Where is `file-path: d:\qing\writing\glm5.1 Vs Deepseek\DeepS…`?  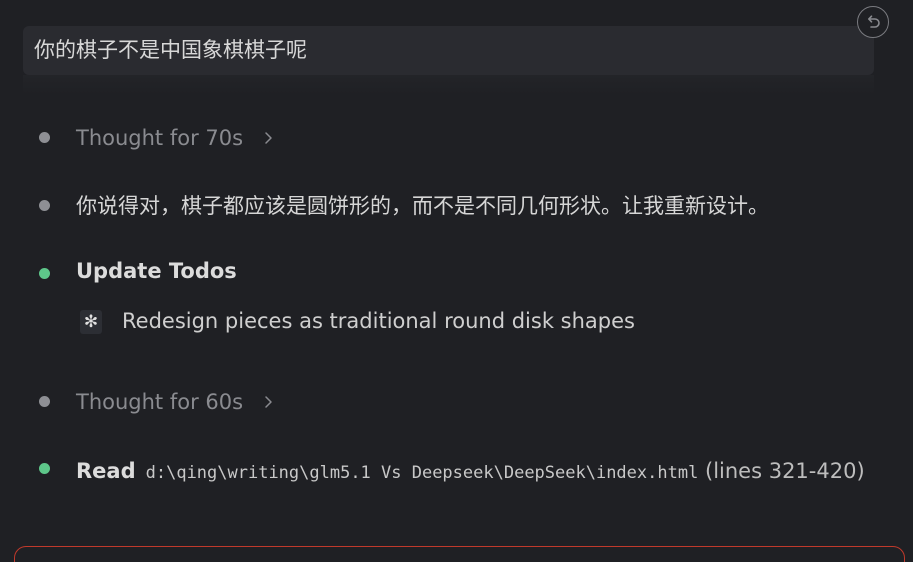
file-path: d:\qing\writing\glm5.1 Vs Deepseek\DeepS… is located at coordinates (422, 473).